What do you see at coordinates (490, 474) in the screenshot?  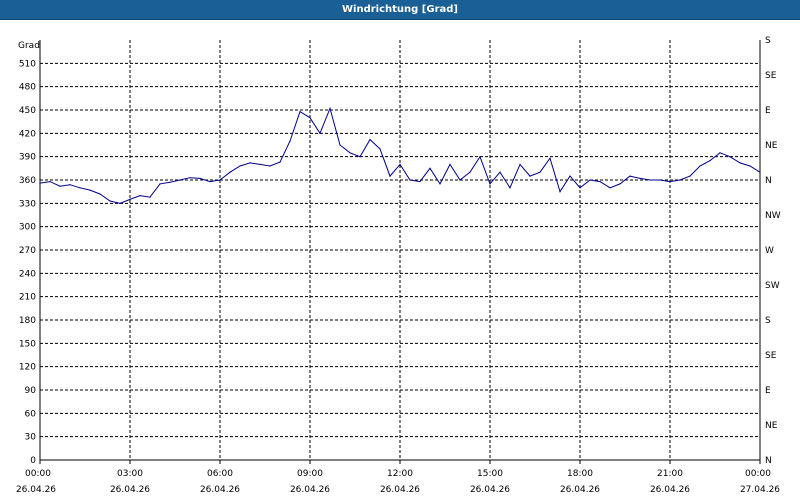 I see `x-tick-time-label: 15:00` at bounding box center [490, 474].